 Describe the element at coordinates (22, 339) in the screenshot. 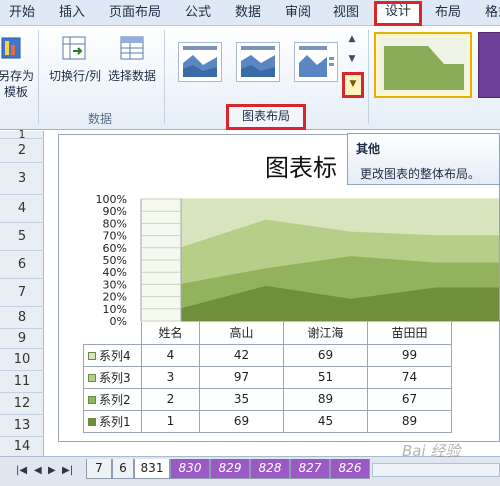

I see `row-number: 9` at that location.